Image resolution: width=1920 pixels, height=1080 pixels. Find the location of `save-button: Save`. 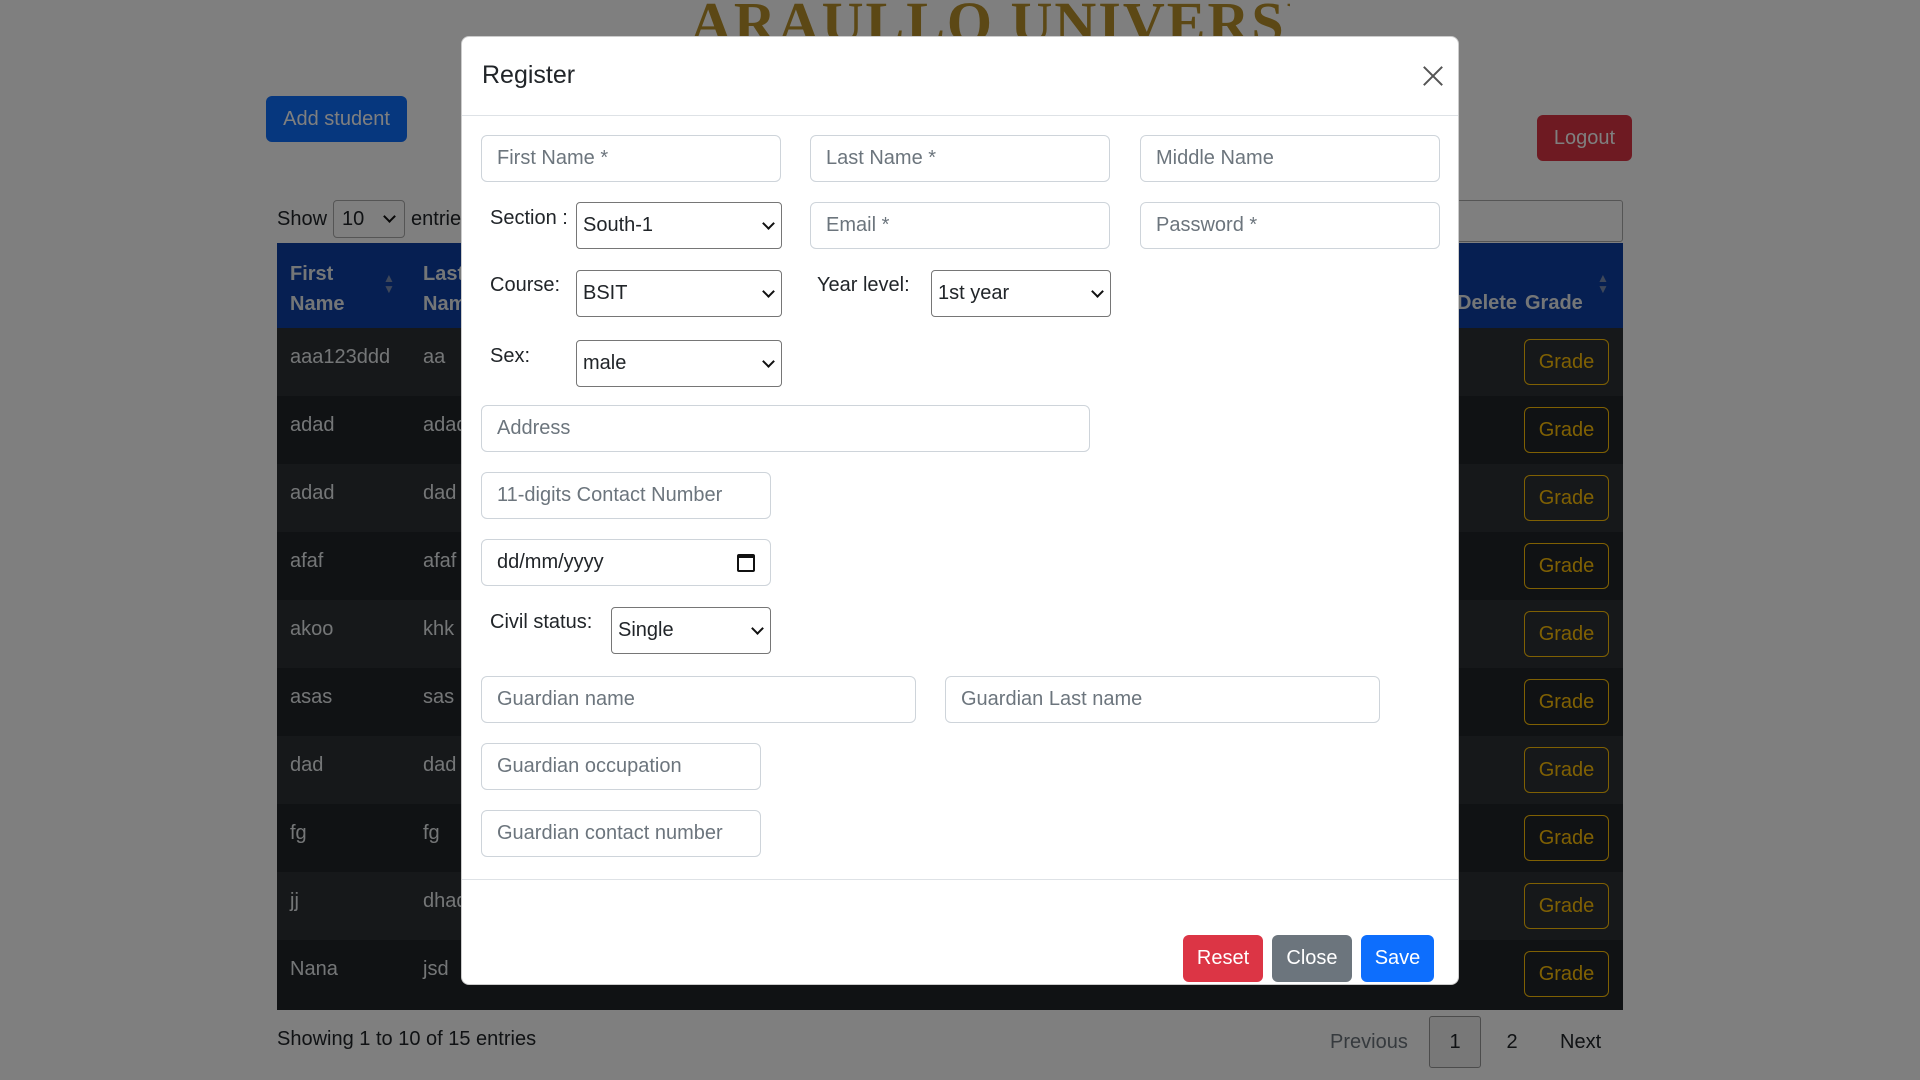

save-button: Save is located at coordinates (1397, 958).